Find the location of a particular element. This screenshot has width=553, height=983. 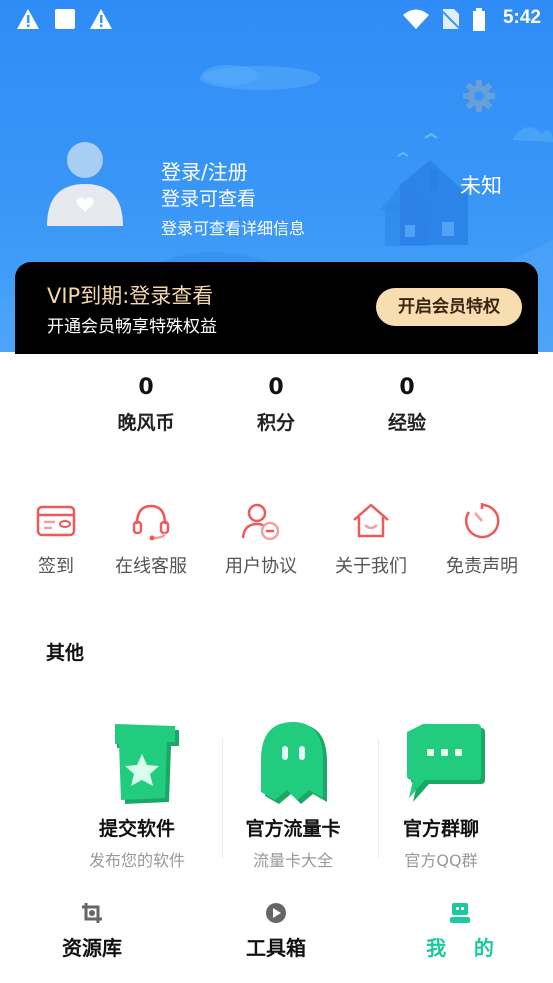

app-name: 提交软件 is located at coordinates (136, 829).